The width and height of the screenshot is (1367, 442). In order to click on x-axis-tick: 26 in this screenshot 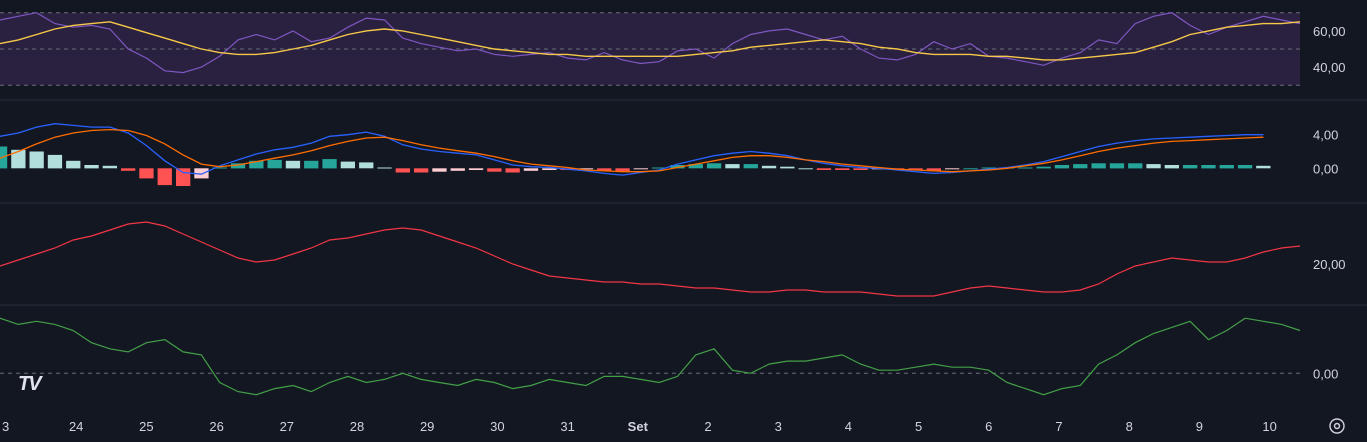, I will do `click(216, 426)`.